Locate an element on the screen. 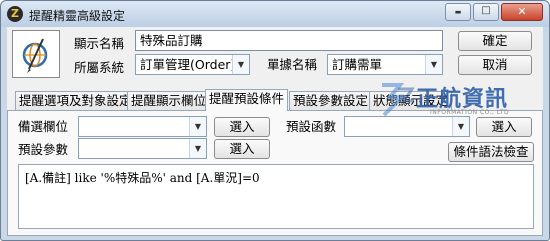  close-icon: ✕ is located at coordinates (522, 11).